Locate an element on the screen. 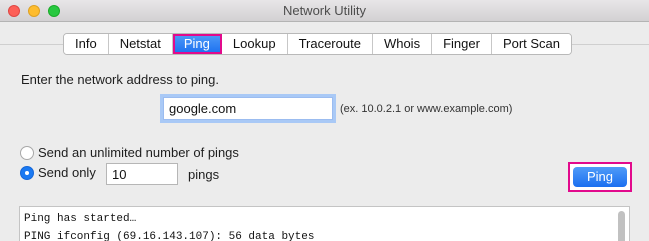 The height and width of the screenshot is (241, 649). send-only-radio is located at coordinates (27, 172).